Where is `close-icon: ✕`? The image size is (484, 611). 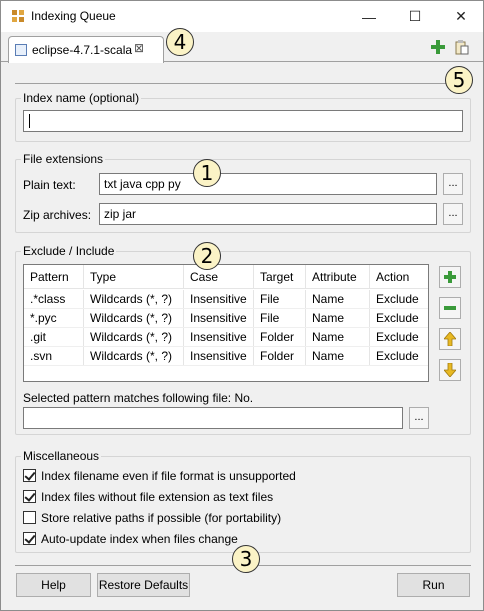 close-icon: ✕ is located at coordinates (461, 16).